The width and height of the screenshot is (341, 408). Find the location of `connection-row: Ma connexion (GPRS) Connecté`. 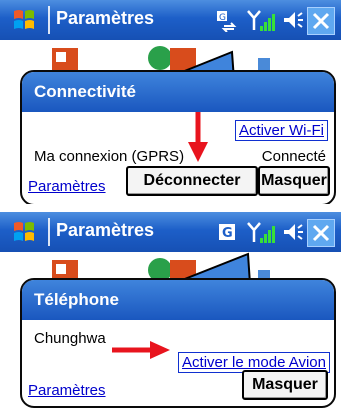

connection-row: Ma connexion (GPRS) Connecté is located at coordinates (180, 156).